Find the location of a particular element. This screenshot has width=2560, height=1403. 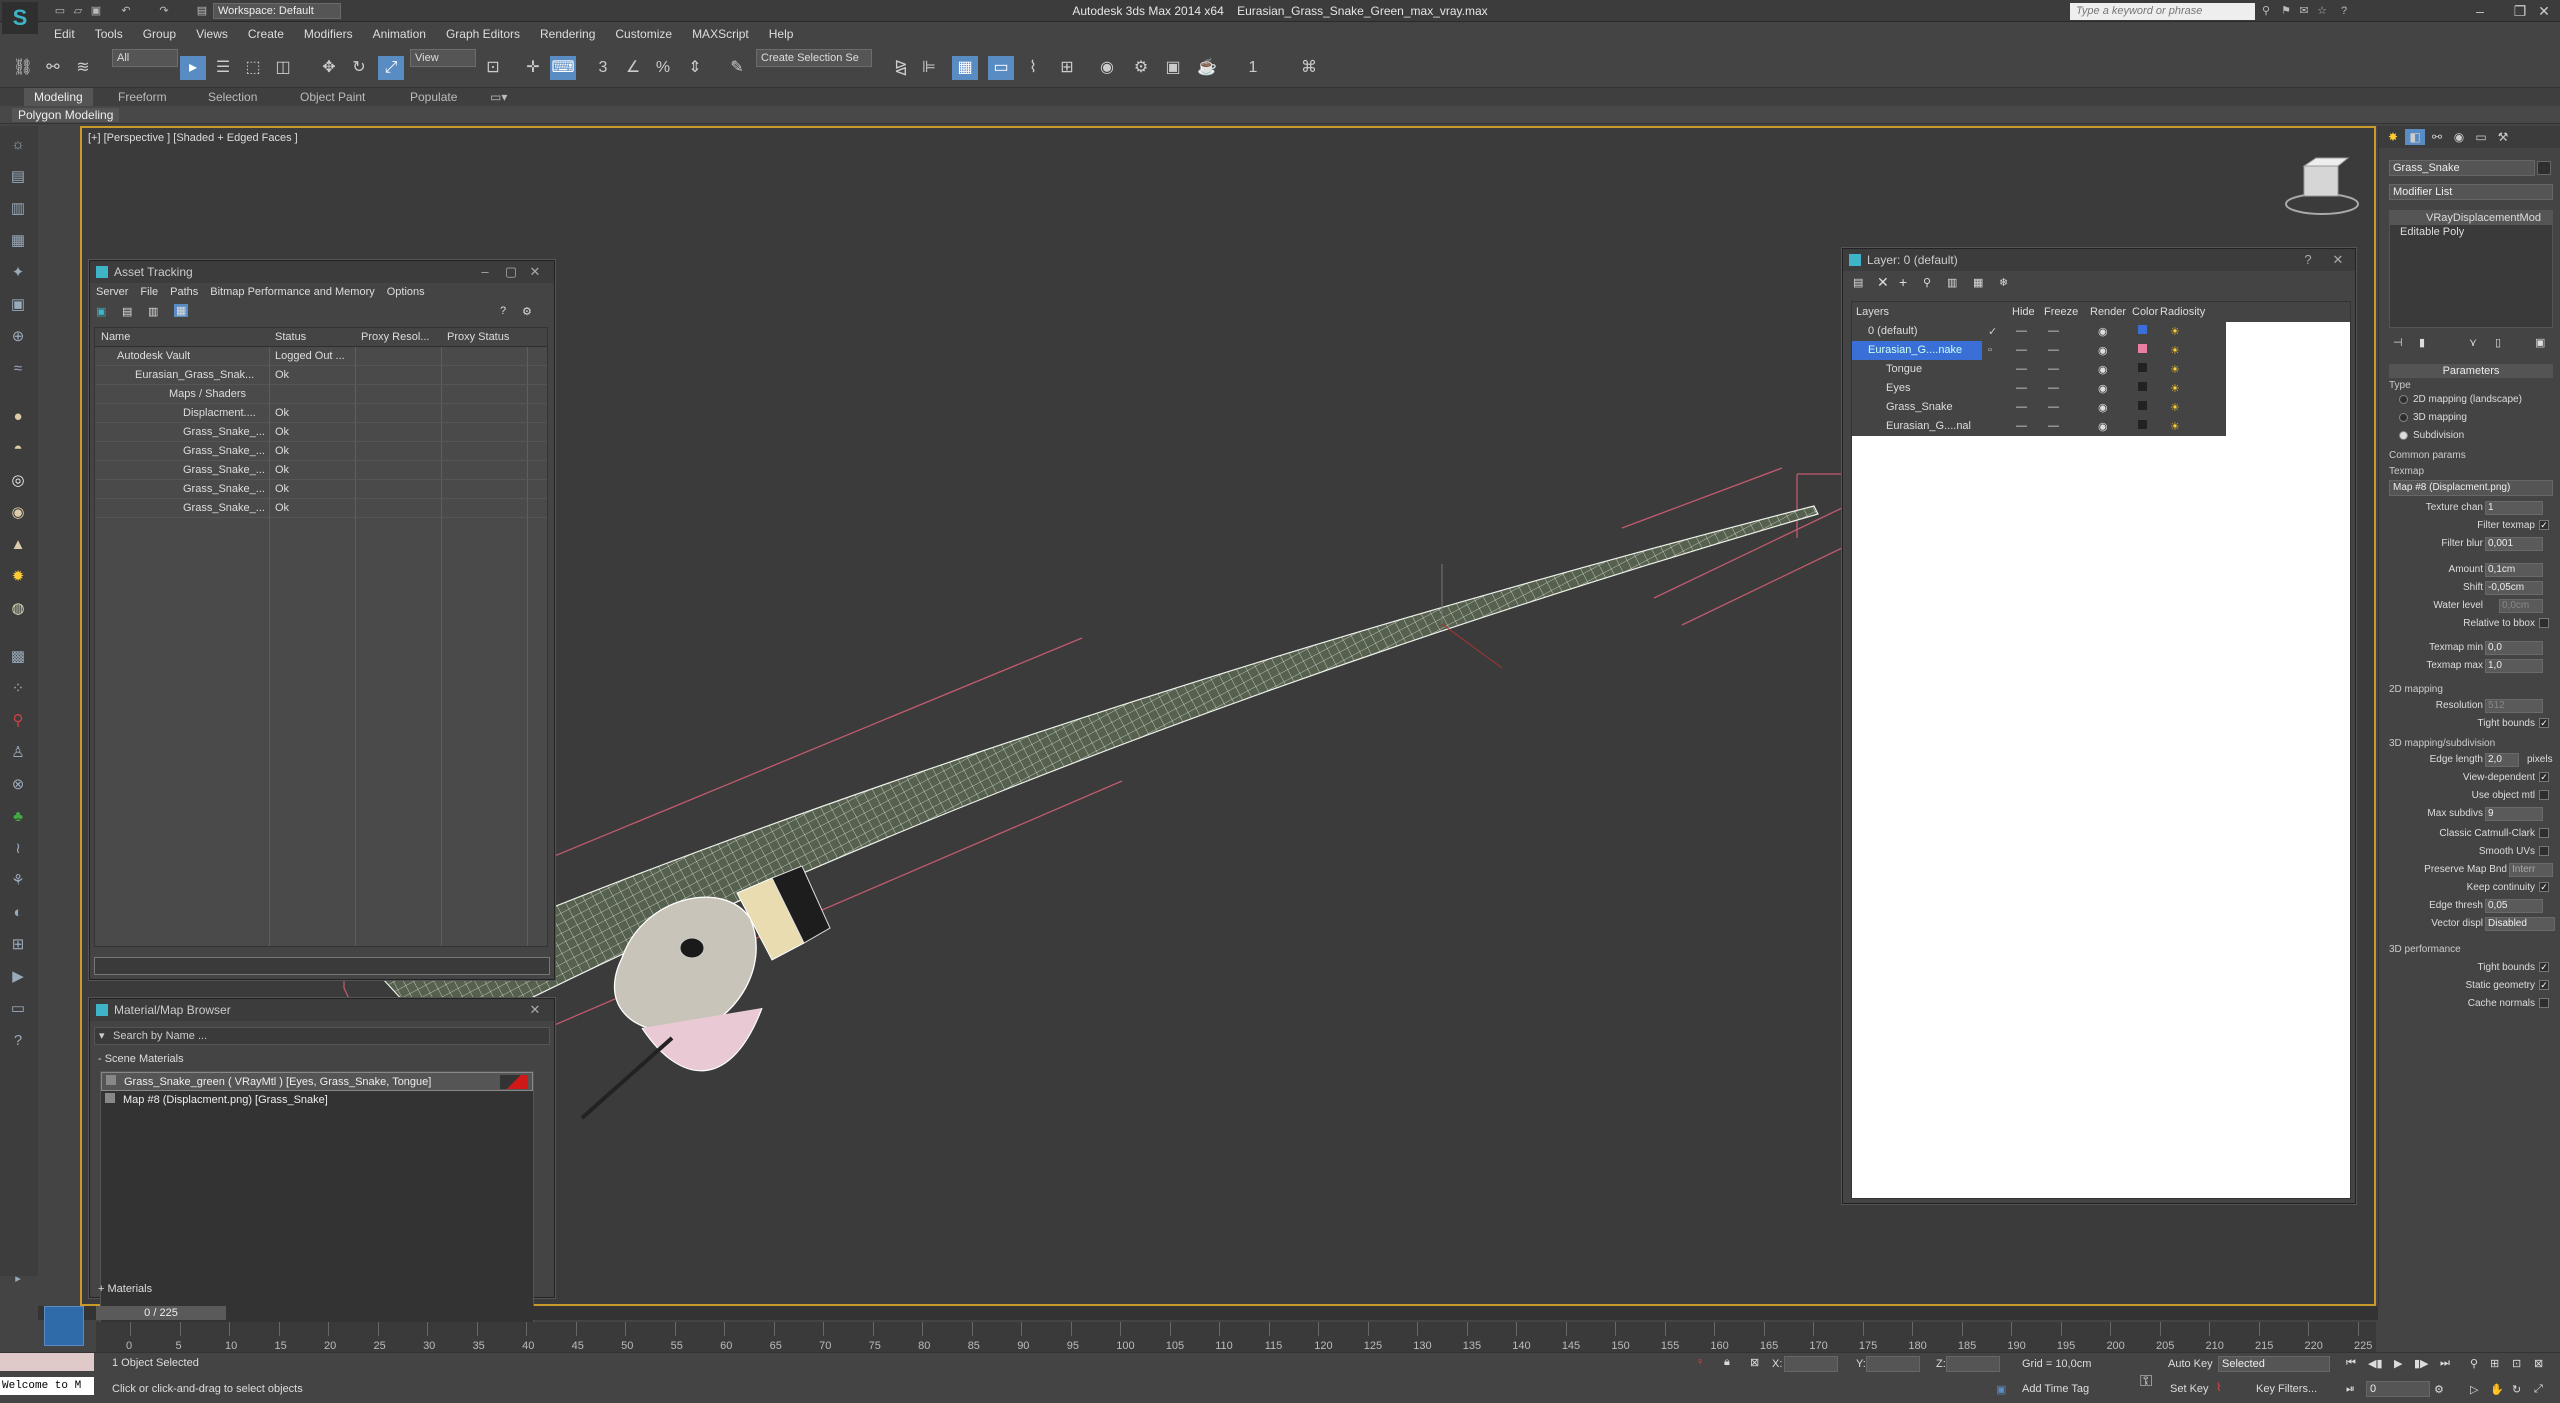

menu-options: Options is located at coordinates (406, 292).